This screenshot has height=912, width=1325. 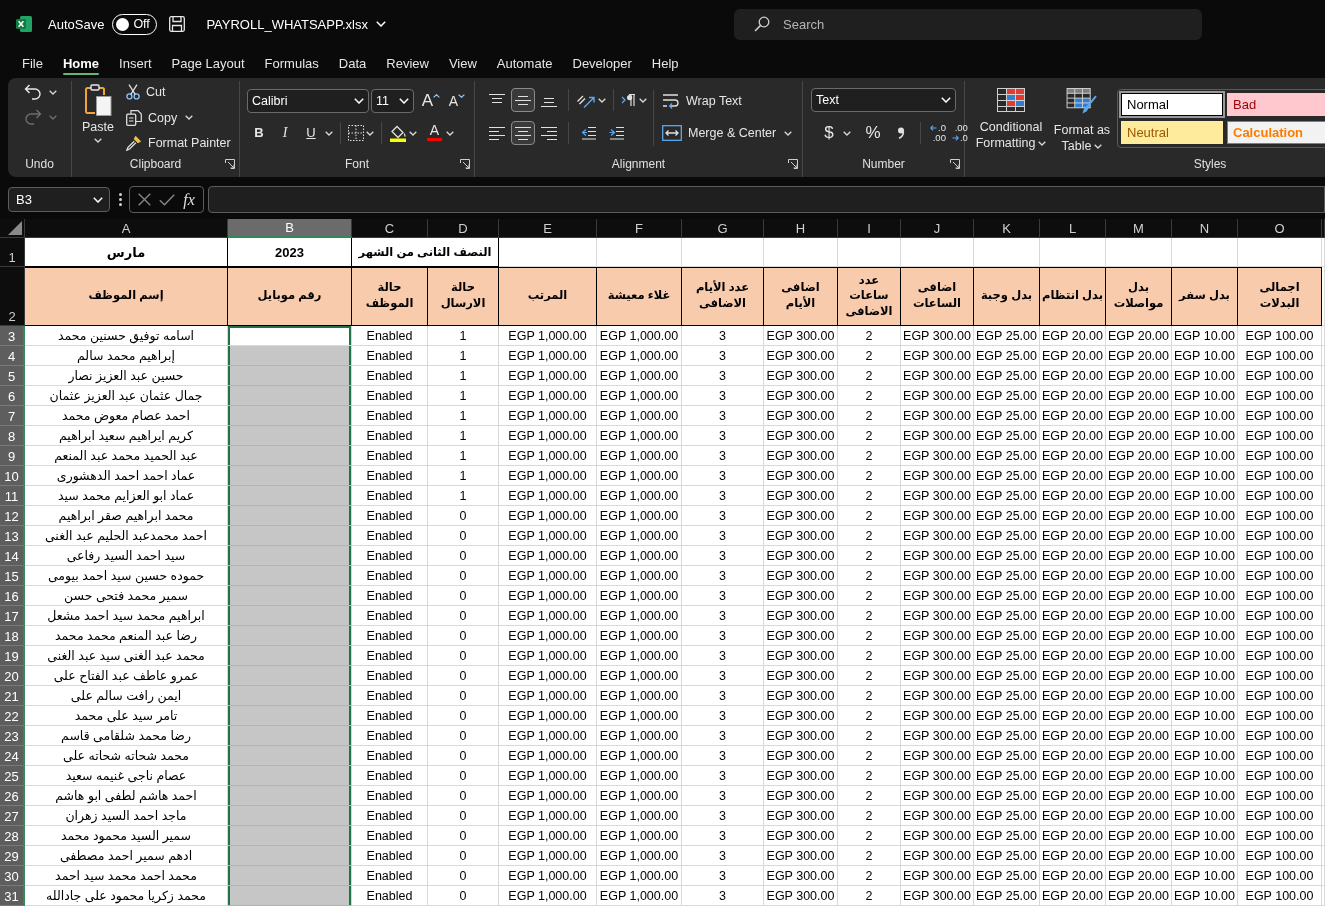 I want to click on format-painter-button: Format Painter, so click(x=178, y=143).